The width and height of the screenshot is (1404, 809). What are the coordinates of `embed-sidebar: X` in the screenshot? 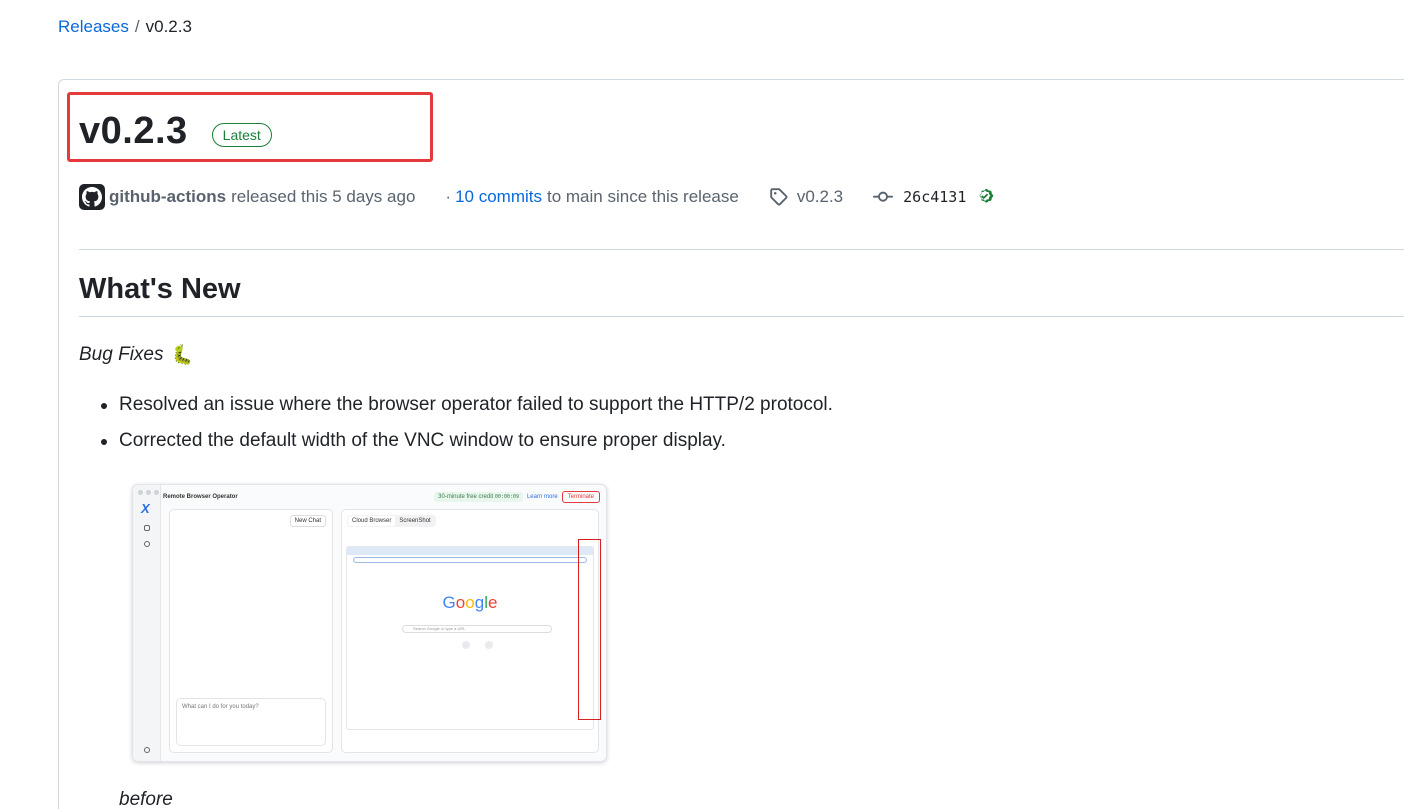 It's located at (147, 623).